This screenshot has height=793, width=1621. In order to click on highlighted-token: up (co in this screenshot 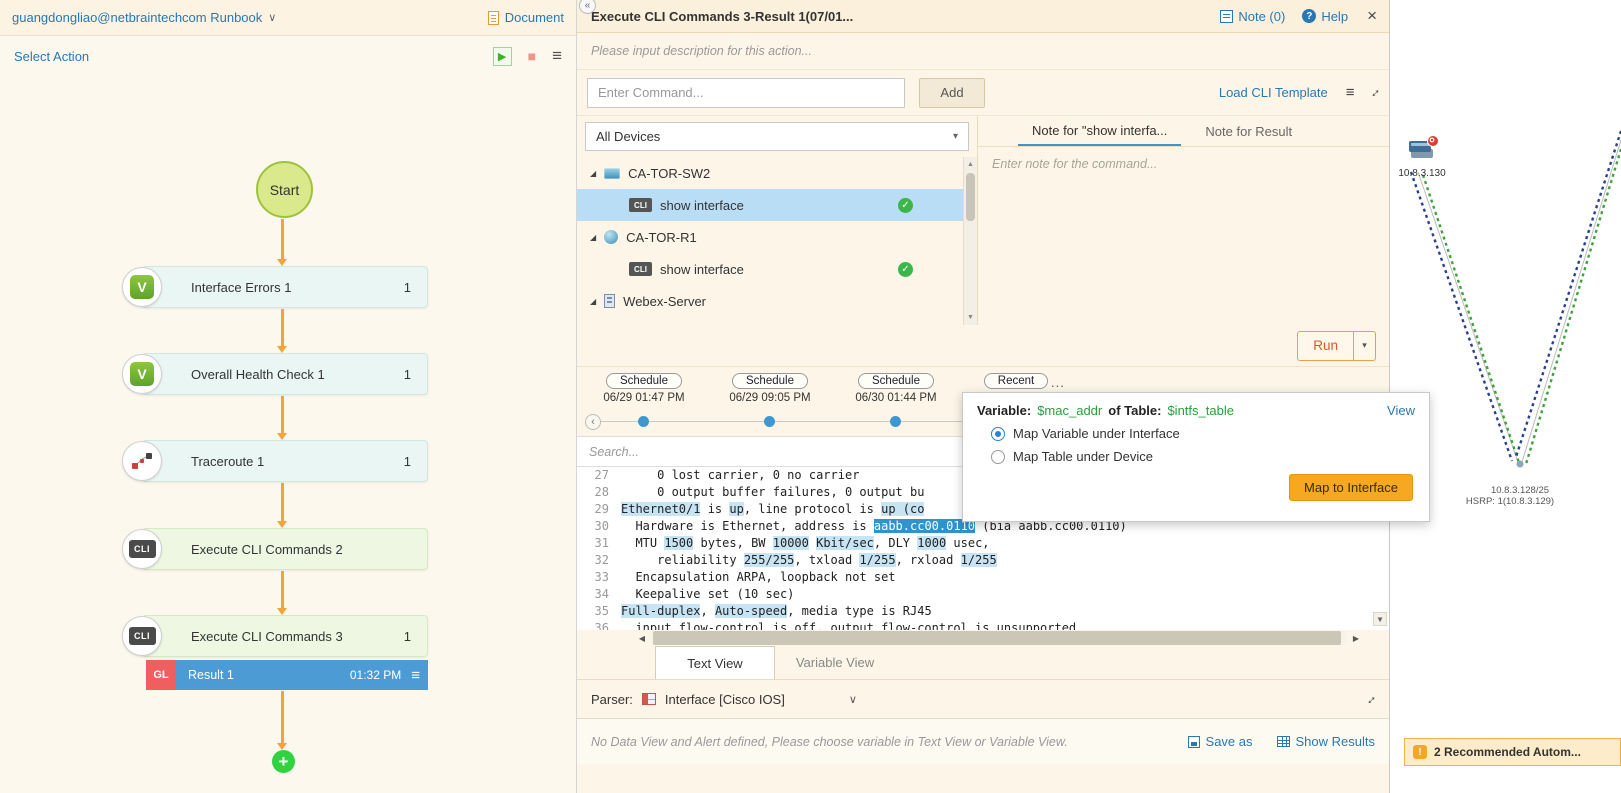, I will do `click(903, 509)`.